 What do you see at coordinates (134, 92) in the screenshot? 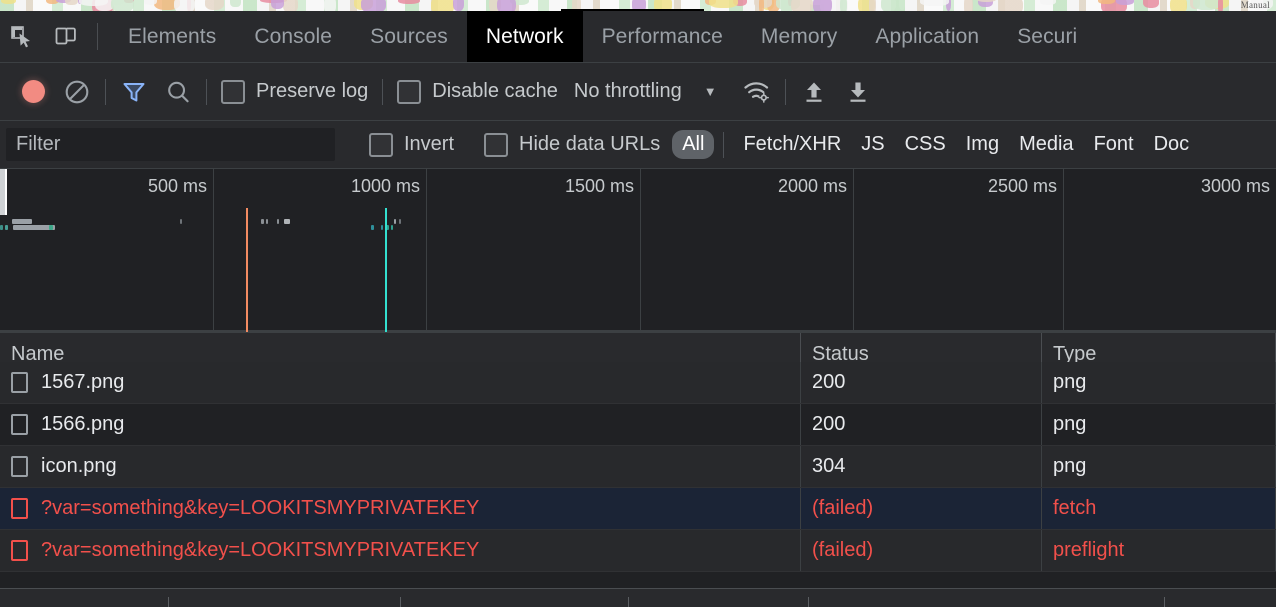
I see `filter-button` at bounding box center [134, 92].